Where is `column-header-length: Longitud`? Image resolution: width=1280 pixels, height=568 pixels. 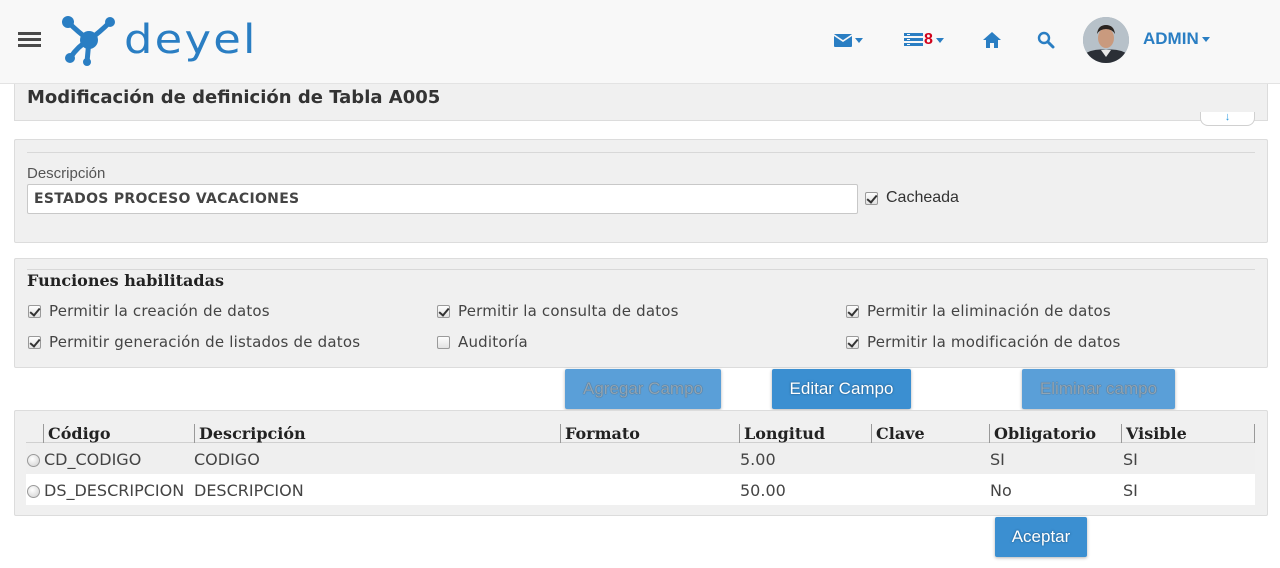 column-header-length: Longitud is located at coordinates (782, 433).